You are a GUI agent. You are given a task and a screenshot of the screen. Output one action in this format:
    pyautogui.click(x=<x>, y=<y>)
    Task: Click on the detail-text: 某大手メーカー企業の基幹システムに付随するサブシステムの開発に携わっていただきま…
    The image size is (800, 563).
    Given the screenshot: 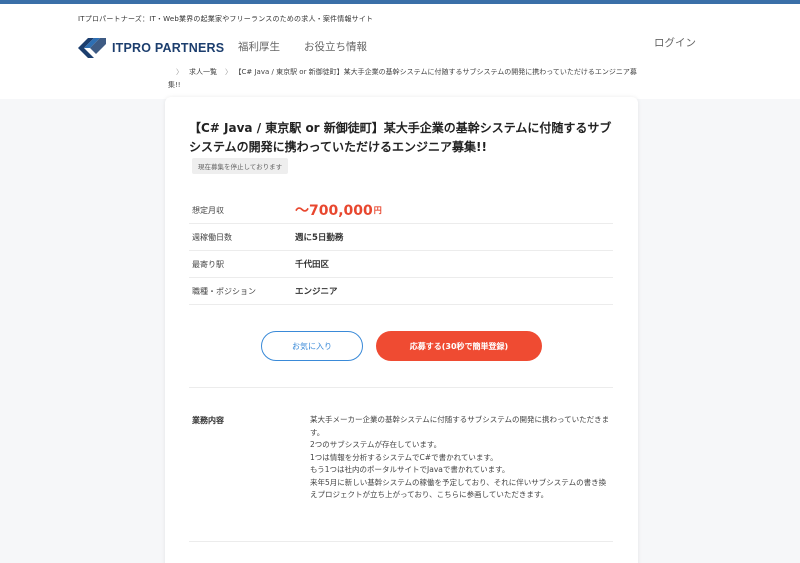 What is the action you would take?
    pyautogui.click(x=460, y=458)
    